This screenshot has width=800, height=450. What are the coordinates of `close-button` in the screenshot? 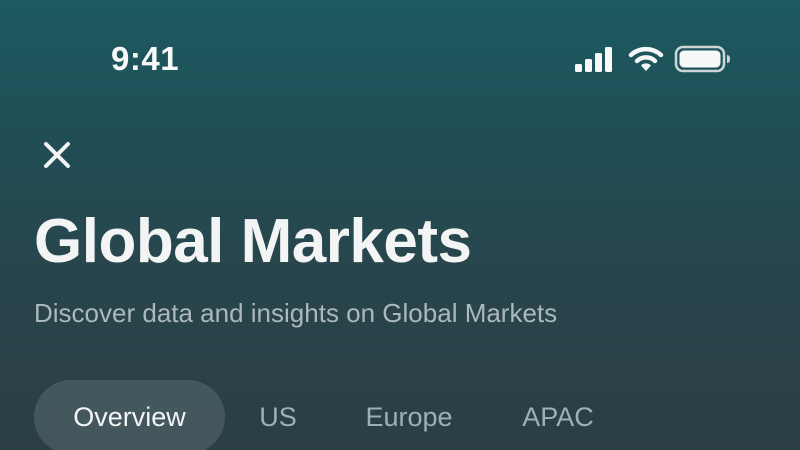 It's located at (57, 155).